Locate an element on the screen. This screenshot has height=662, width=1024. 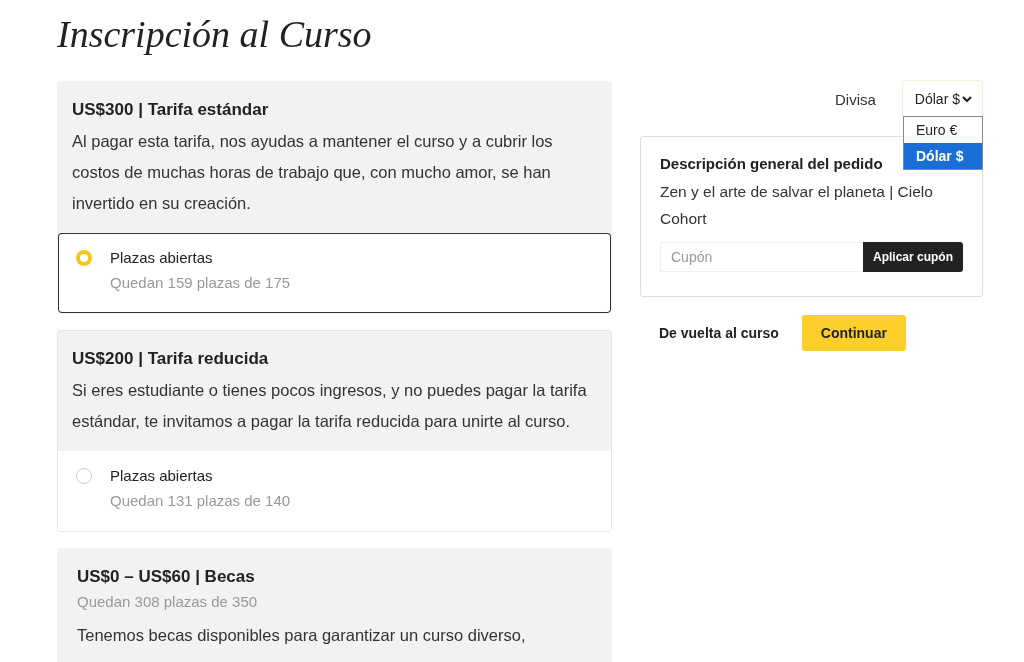
order-title: Descripción general del pedido is located at coordinates (771, 163).